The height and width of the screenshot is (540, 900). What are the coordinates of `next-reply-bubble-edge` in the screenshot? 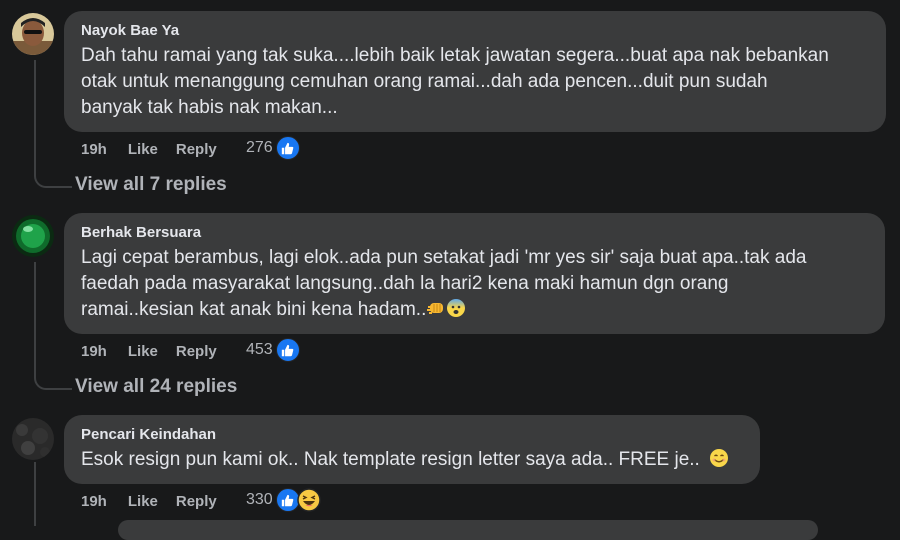 It's located at (468, 530).